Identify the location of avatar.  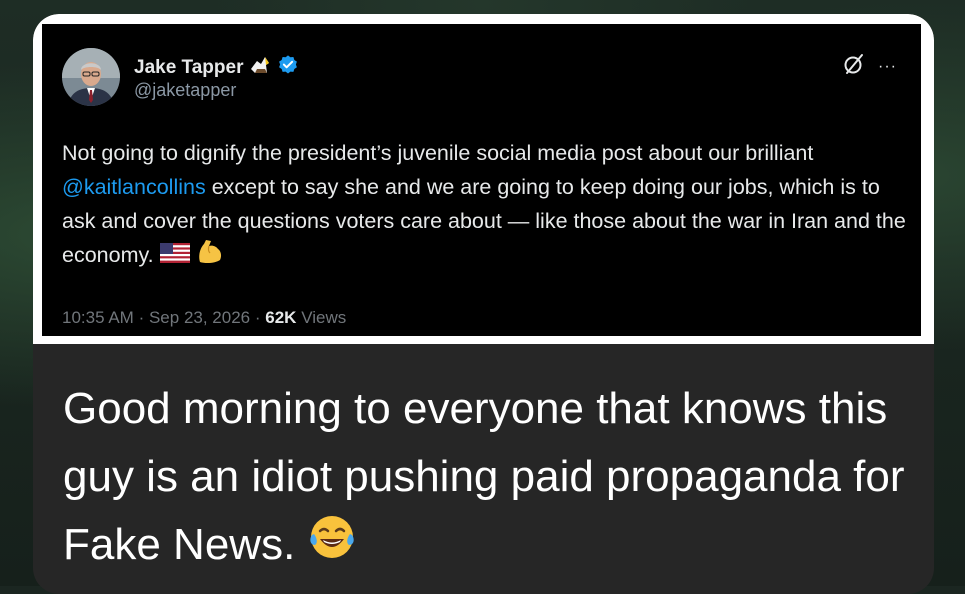
(91, 77).